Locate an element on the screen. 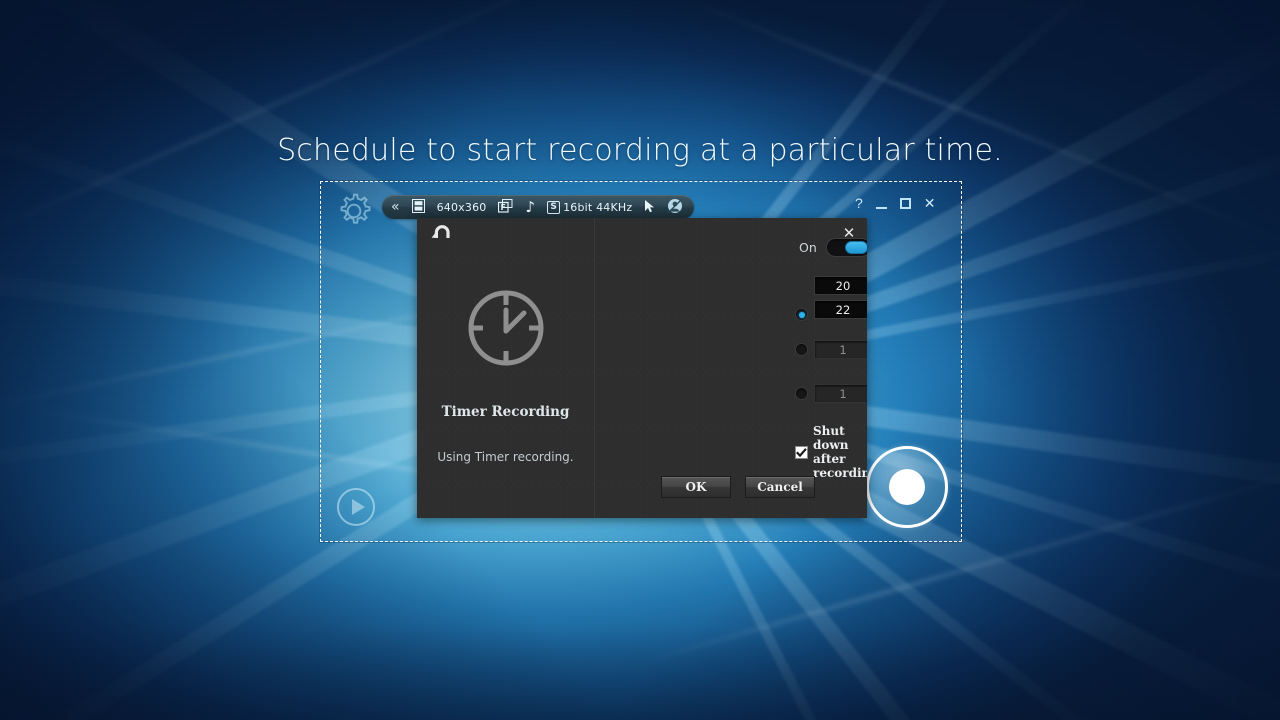  toolbar-audio-button: ♪ is located at coordinates (530, 207).